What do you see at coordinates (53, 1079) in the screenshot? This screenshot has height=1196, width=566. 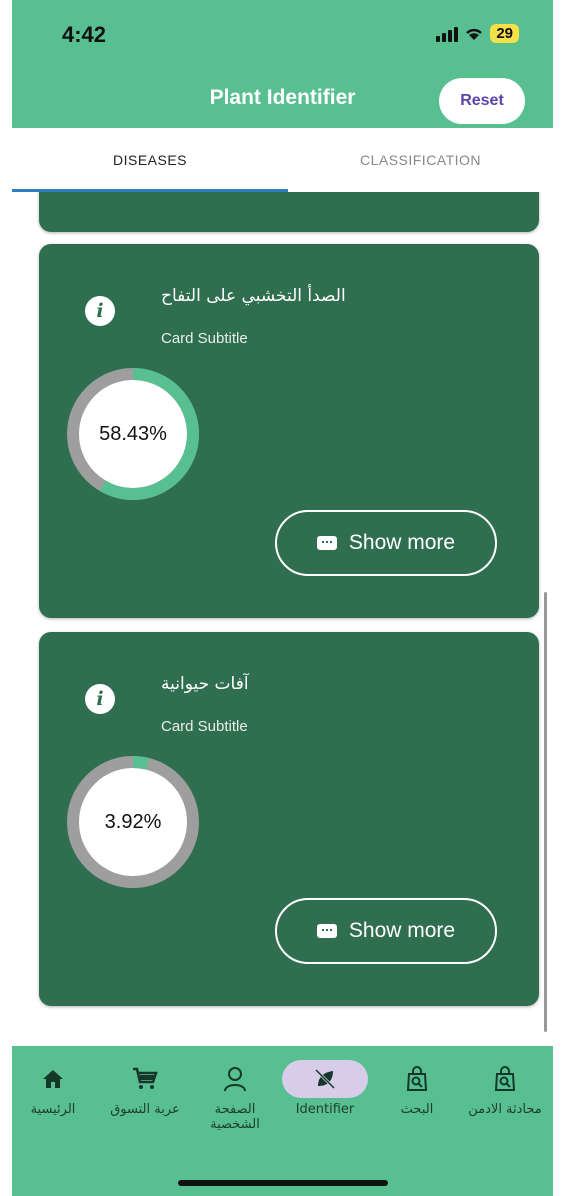 I see `home-icon` at bounding box center [53, 1079].